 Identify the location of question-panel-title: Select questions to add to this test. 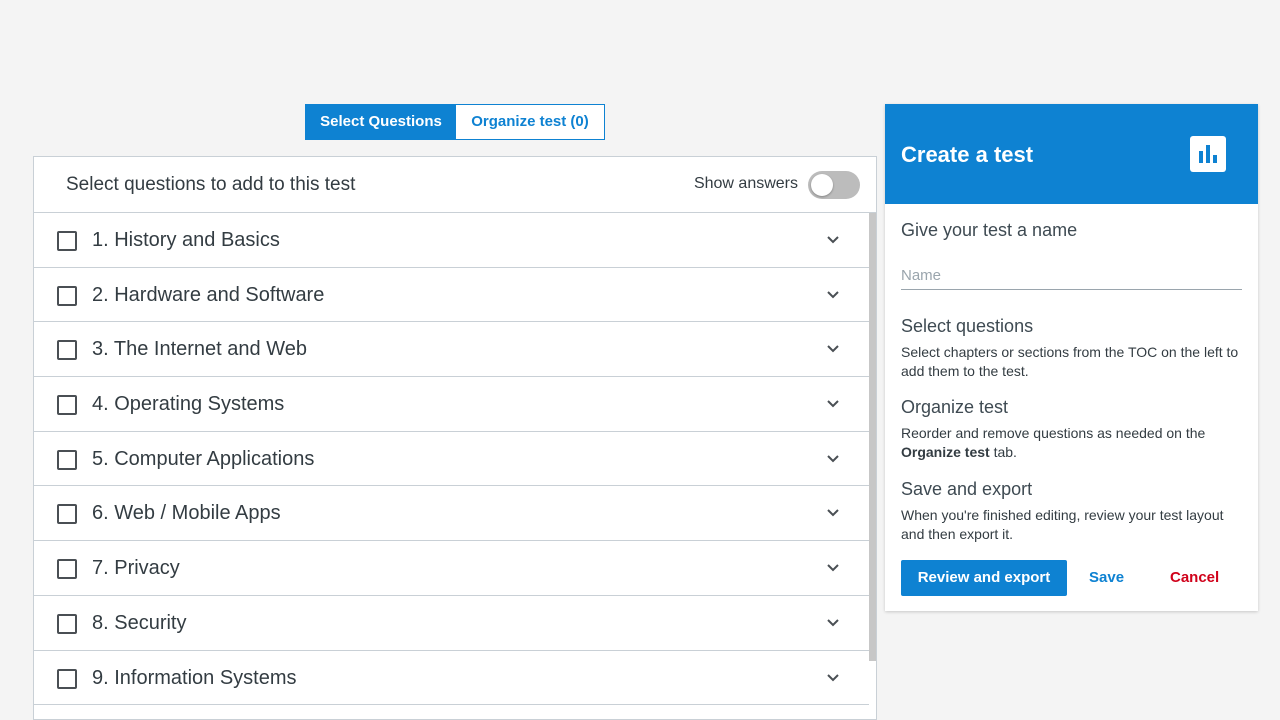
(211, 184).